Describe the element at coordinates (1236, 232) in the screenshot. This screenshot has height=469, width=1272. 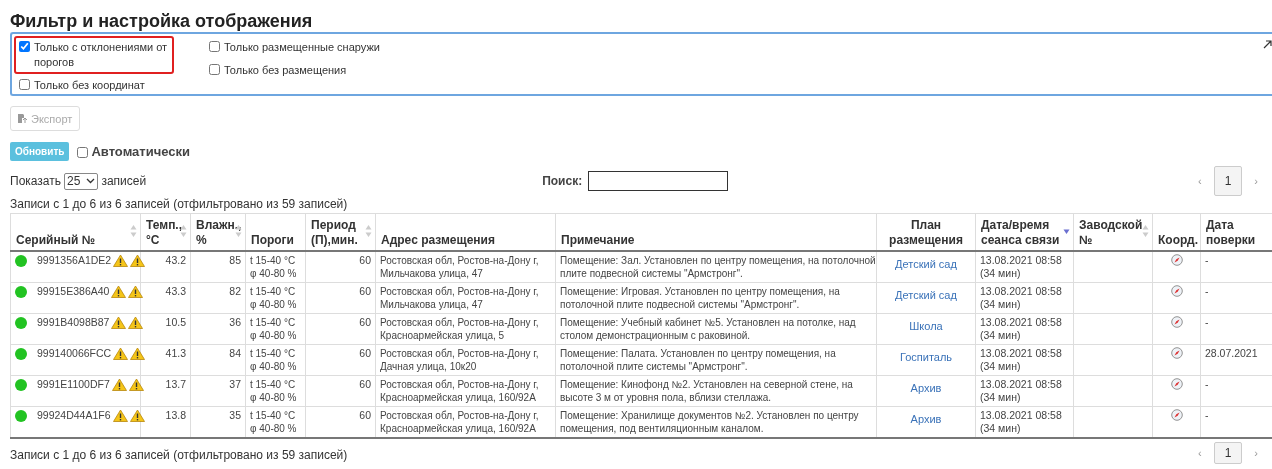
I see `column-header: Дата поверки` at that location.